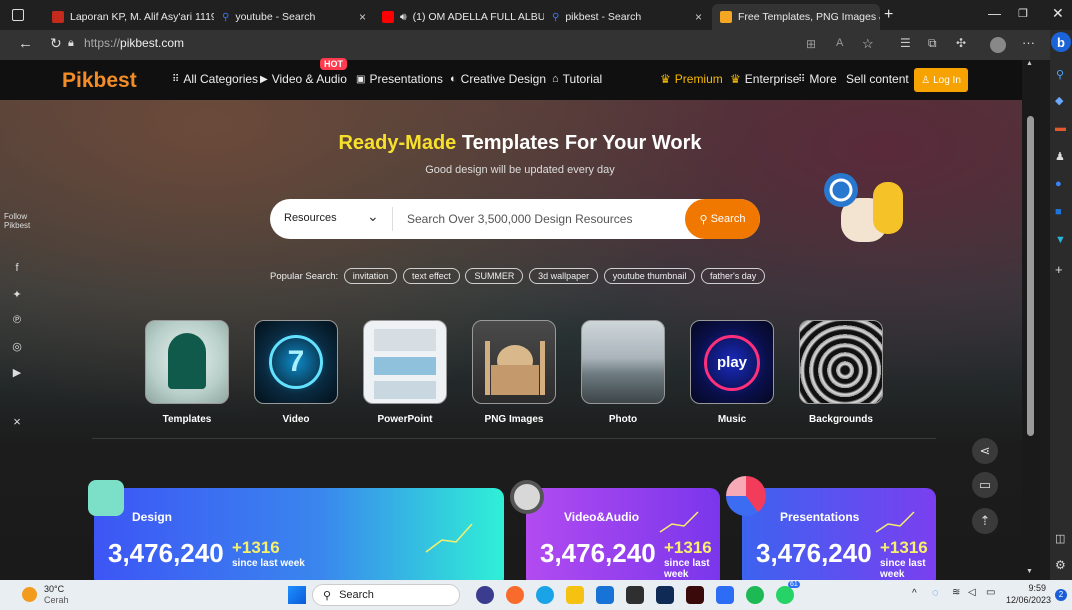 The height and width of the screenshot is (610, 1072). I want to click on weather-temp: 30°C, so click(54, 589).